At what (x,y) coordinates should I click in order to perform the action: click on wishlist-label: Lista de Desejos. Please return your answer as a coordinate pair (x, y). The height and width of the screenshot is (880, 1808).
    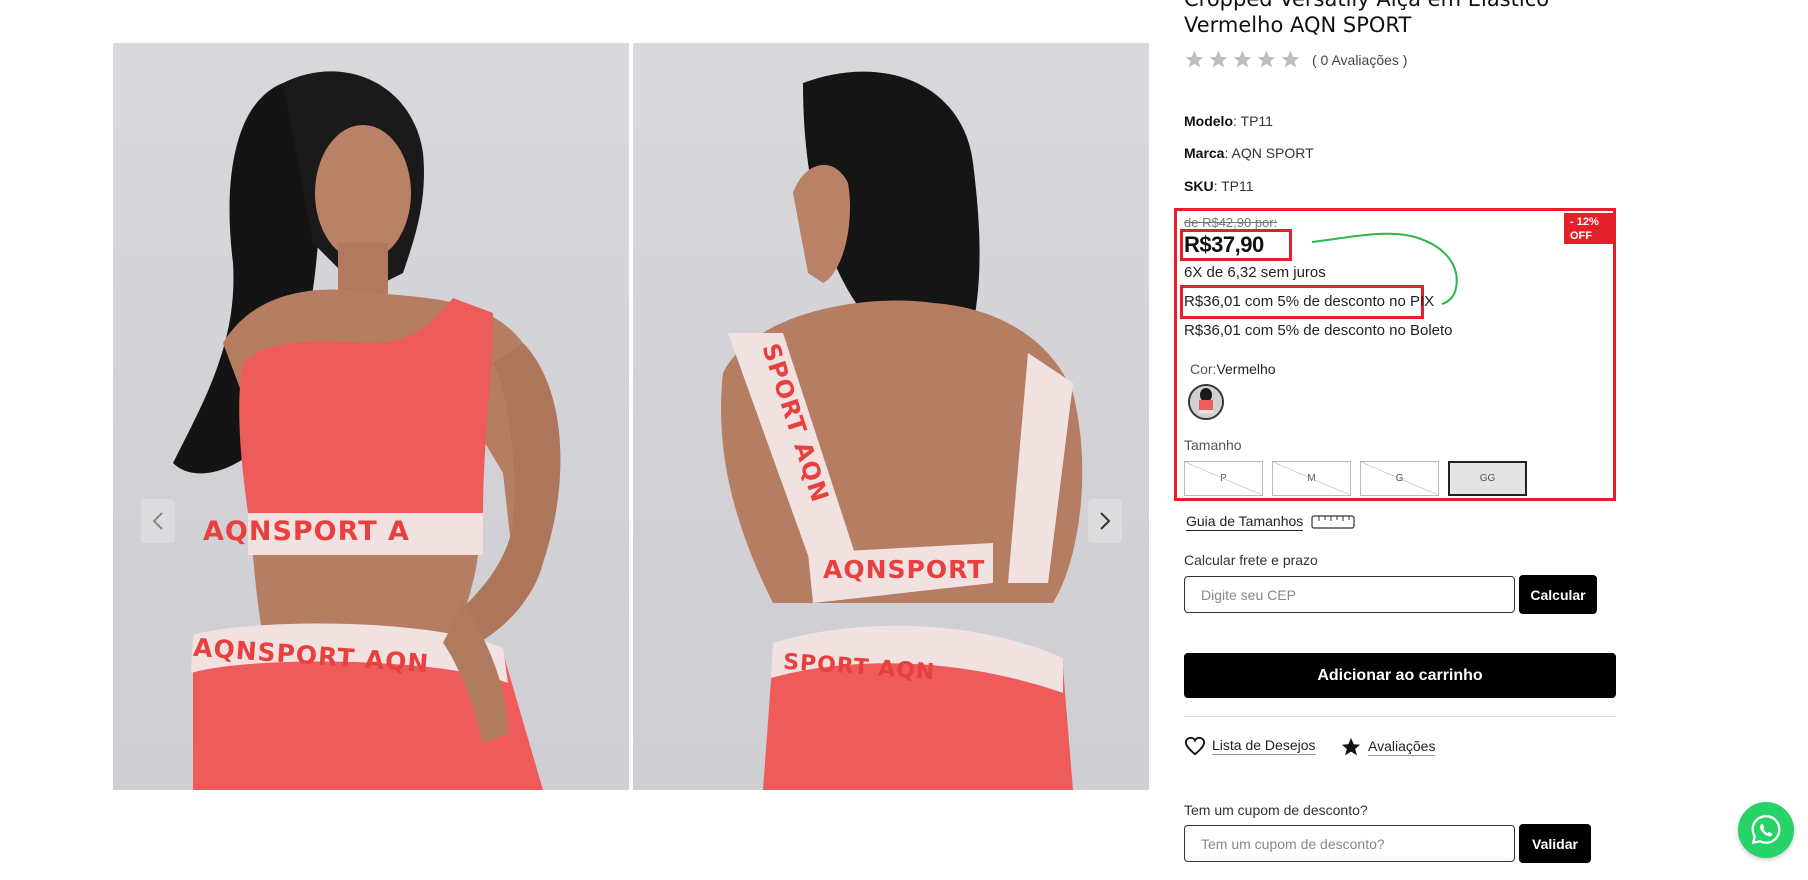
    Looking at the image, I should click on (1264, 746).